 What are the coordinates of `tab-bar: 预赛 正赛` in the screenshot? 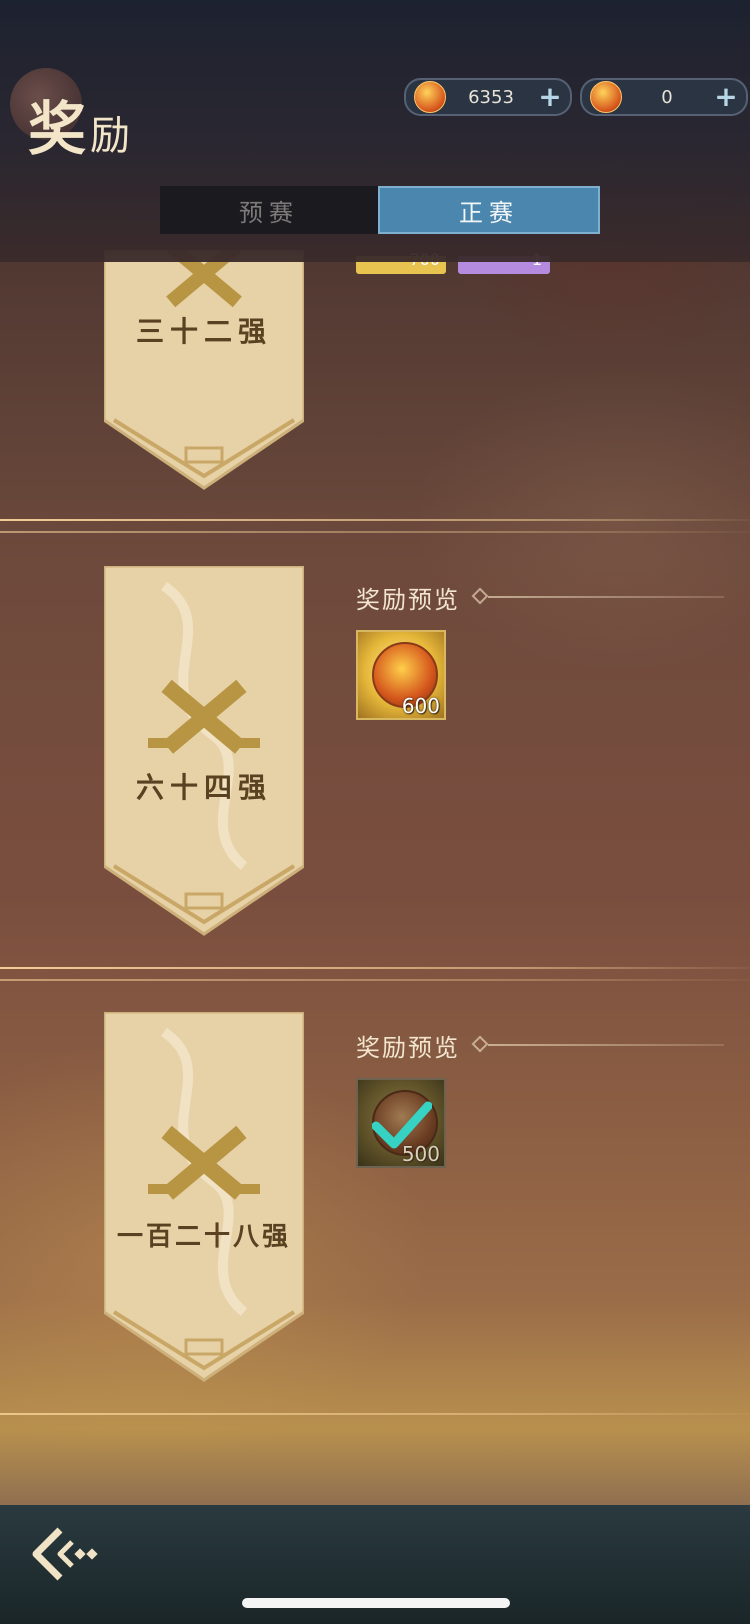 It's located at (380, 210).